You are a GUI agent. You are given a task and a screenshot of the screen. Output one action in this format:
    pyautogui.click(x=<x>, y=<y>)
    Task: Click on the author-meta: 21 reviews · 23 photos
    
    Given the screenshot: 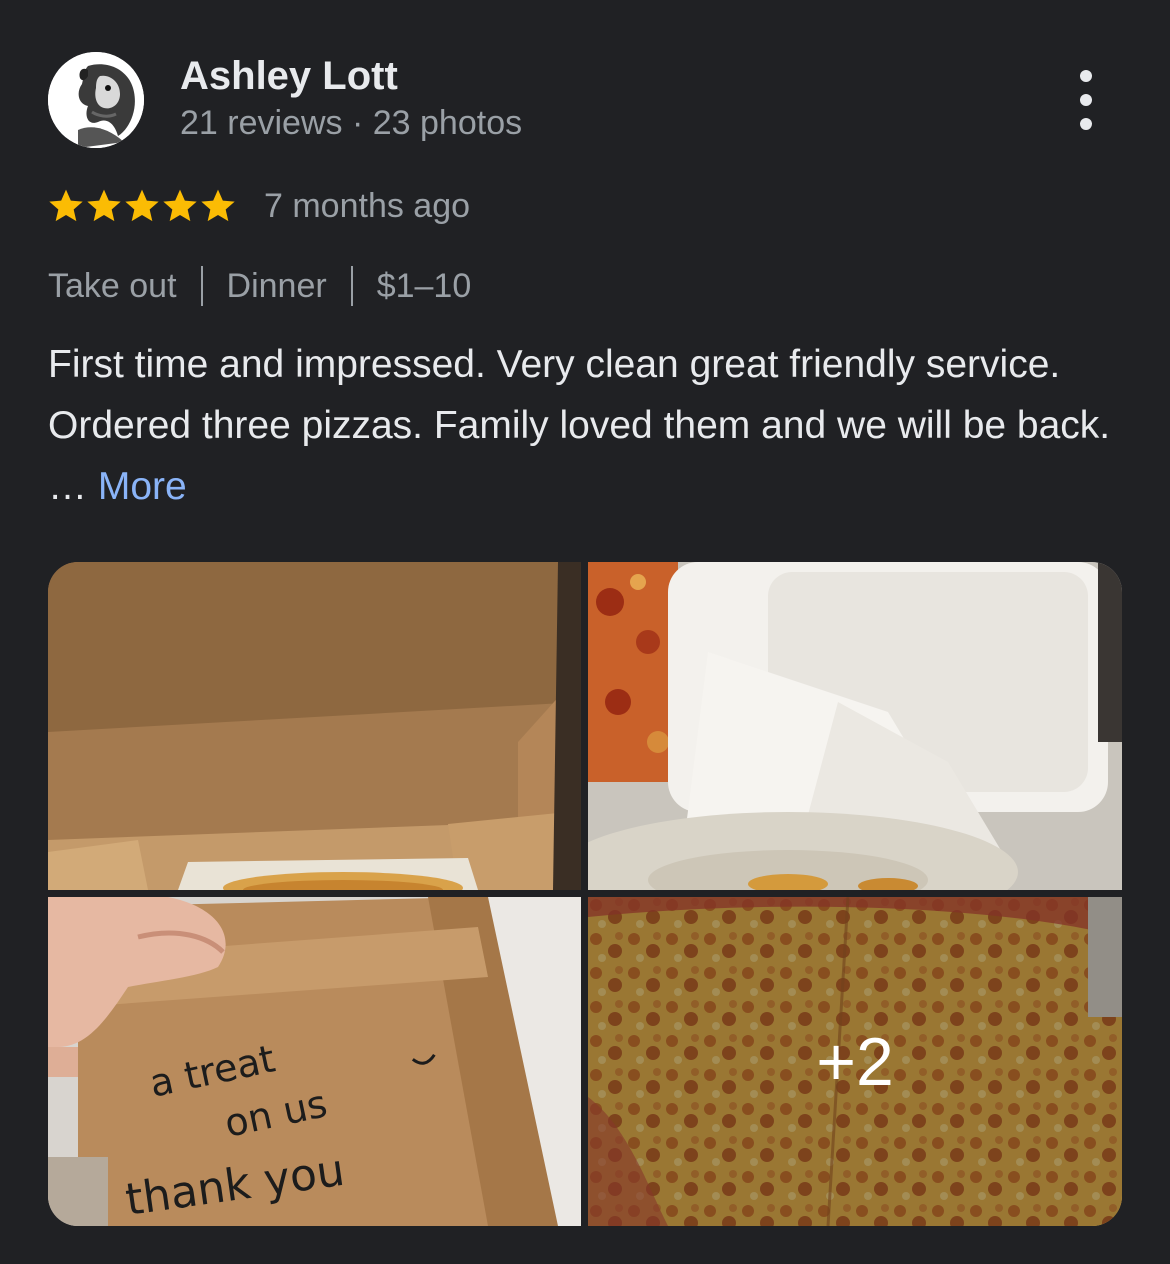 What is the action you would take?
    pyautogui.click(x=351, y=123)
    